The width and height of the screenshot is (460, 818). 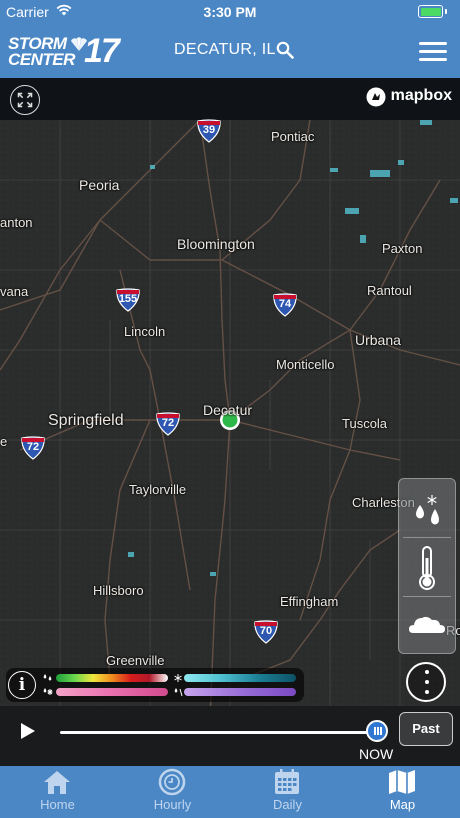 I want to click on temperature-layer-button, so click(x=427, y=567).